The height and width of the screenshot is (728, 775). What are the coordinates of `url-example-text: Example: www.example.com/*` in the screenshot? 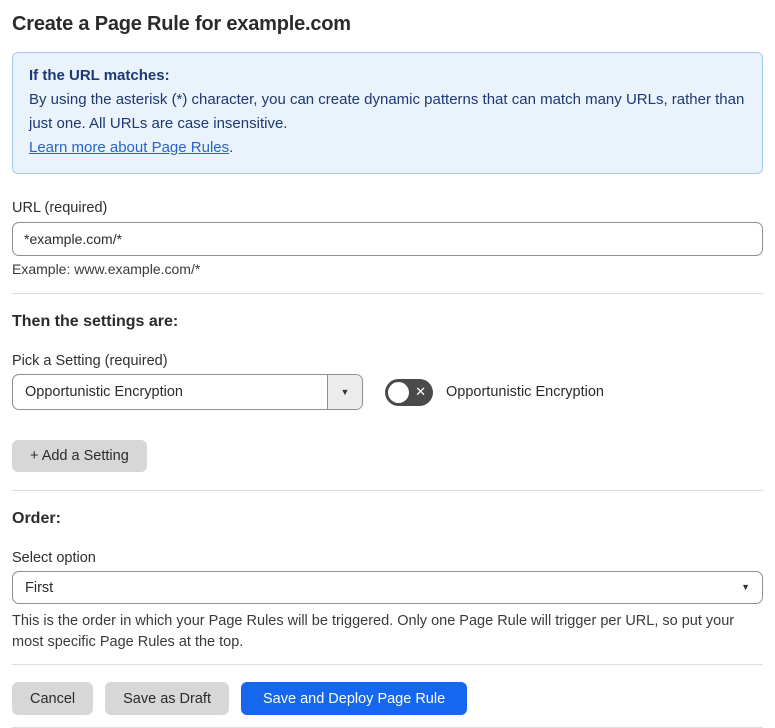 It's located at (106, 269).